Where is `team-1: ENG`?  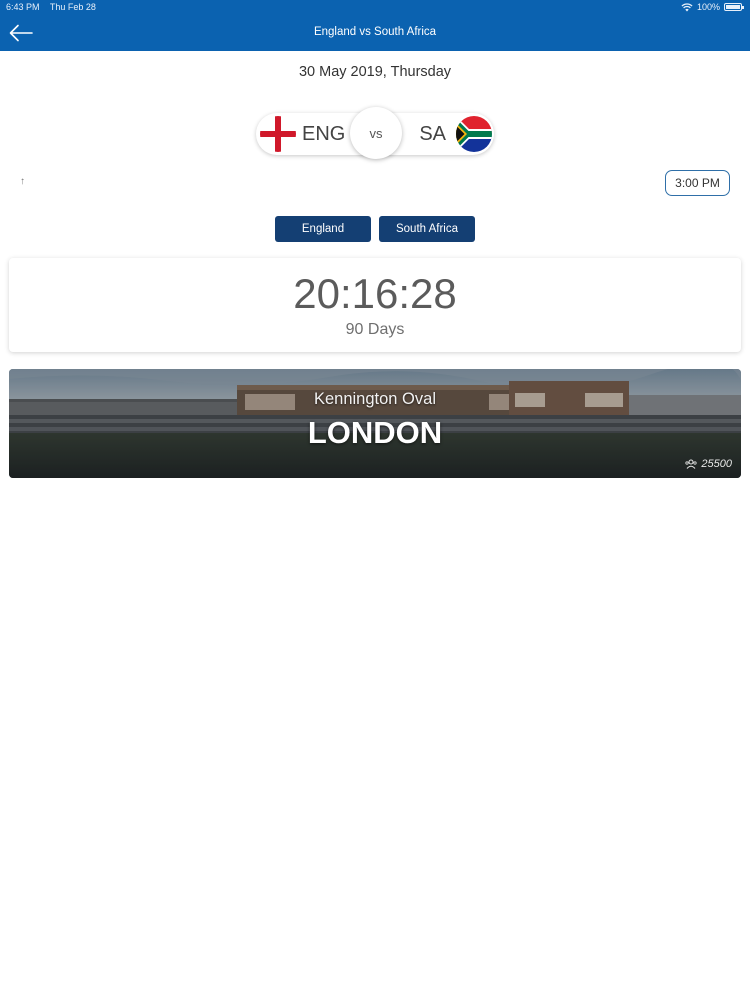 team-1: ENG is located at coordinates (302, 134).